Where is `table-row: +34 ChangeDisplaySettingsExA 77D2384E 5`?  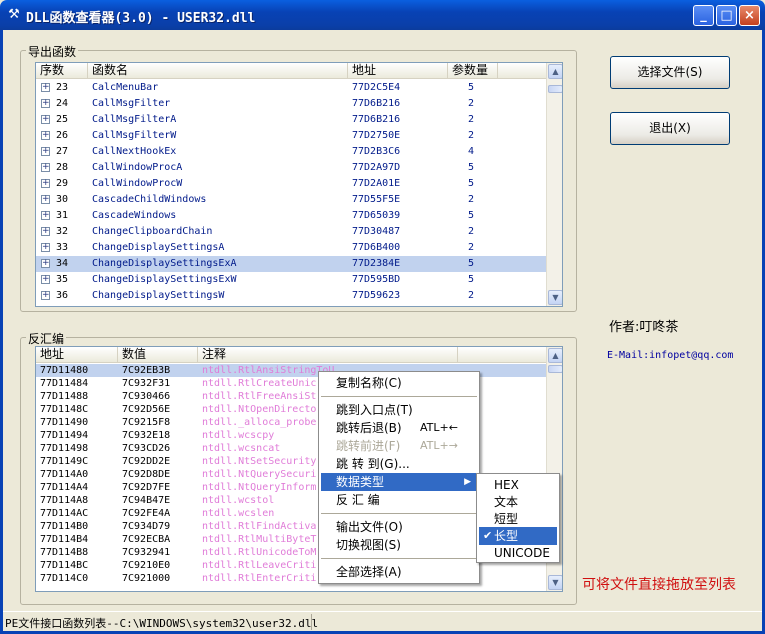 table-row: +34 ChangeDisplaySettingsExA 77D2384E 5 is located at coordinates (291, 264).